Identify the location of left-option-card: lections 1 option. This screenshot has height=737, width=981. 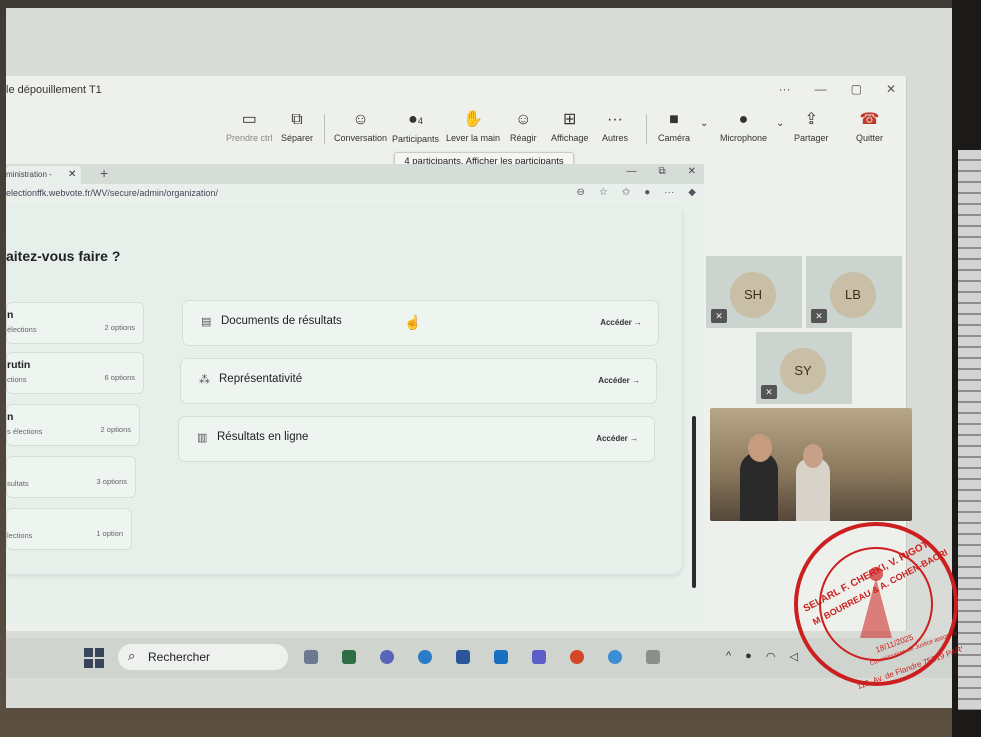
(69, 529).